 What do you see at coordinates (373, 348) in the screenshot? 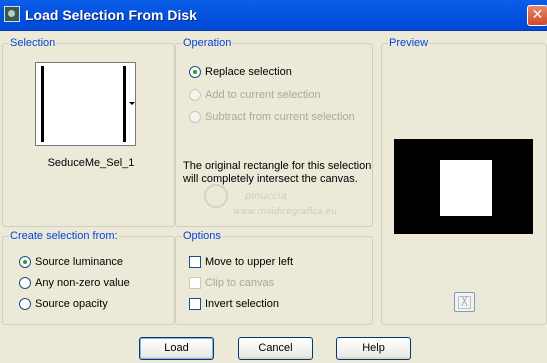
I see `help-button: Help` at bounding box center [373, 348].